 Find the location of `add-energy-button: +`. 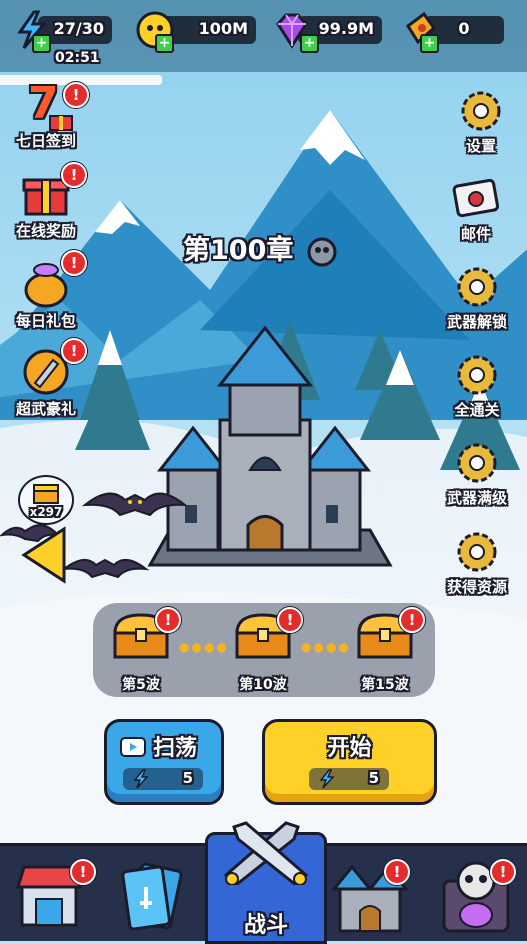

add-energy-button: + is located at coordinates (41, 43).